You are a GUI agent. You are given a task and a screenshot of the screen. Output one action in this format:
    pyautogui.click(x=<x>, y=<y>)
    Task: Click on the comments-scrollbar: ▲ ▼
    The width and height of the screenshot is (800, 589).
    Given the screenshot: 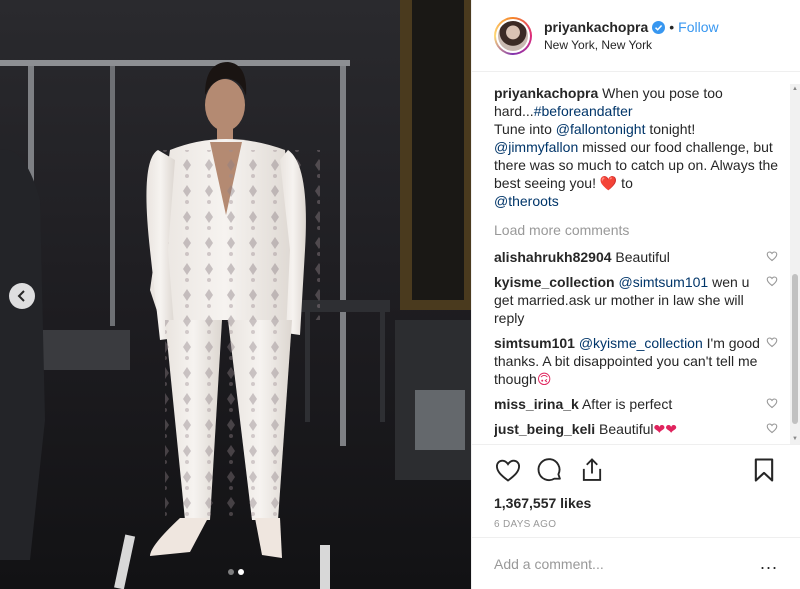 What is the action you would take?
    pyautogui.click(x=795, y=264)
    